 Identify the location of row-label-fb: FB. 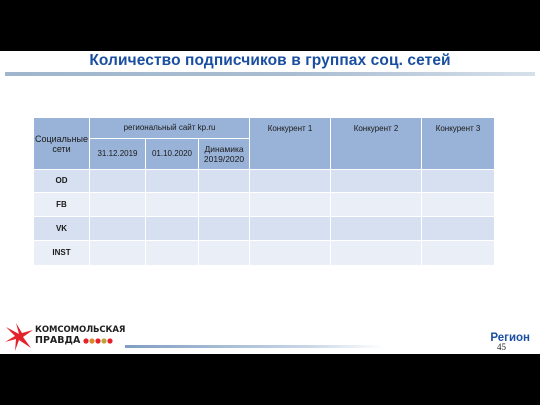
(61, 204).